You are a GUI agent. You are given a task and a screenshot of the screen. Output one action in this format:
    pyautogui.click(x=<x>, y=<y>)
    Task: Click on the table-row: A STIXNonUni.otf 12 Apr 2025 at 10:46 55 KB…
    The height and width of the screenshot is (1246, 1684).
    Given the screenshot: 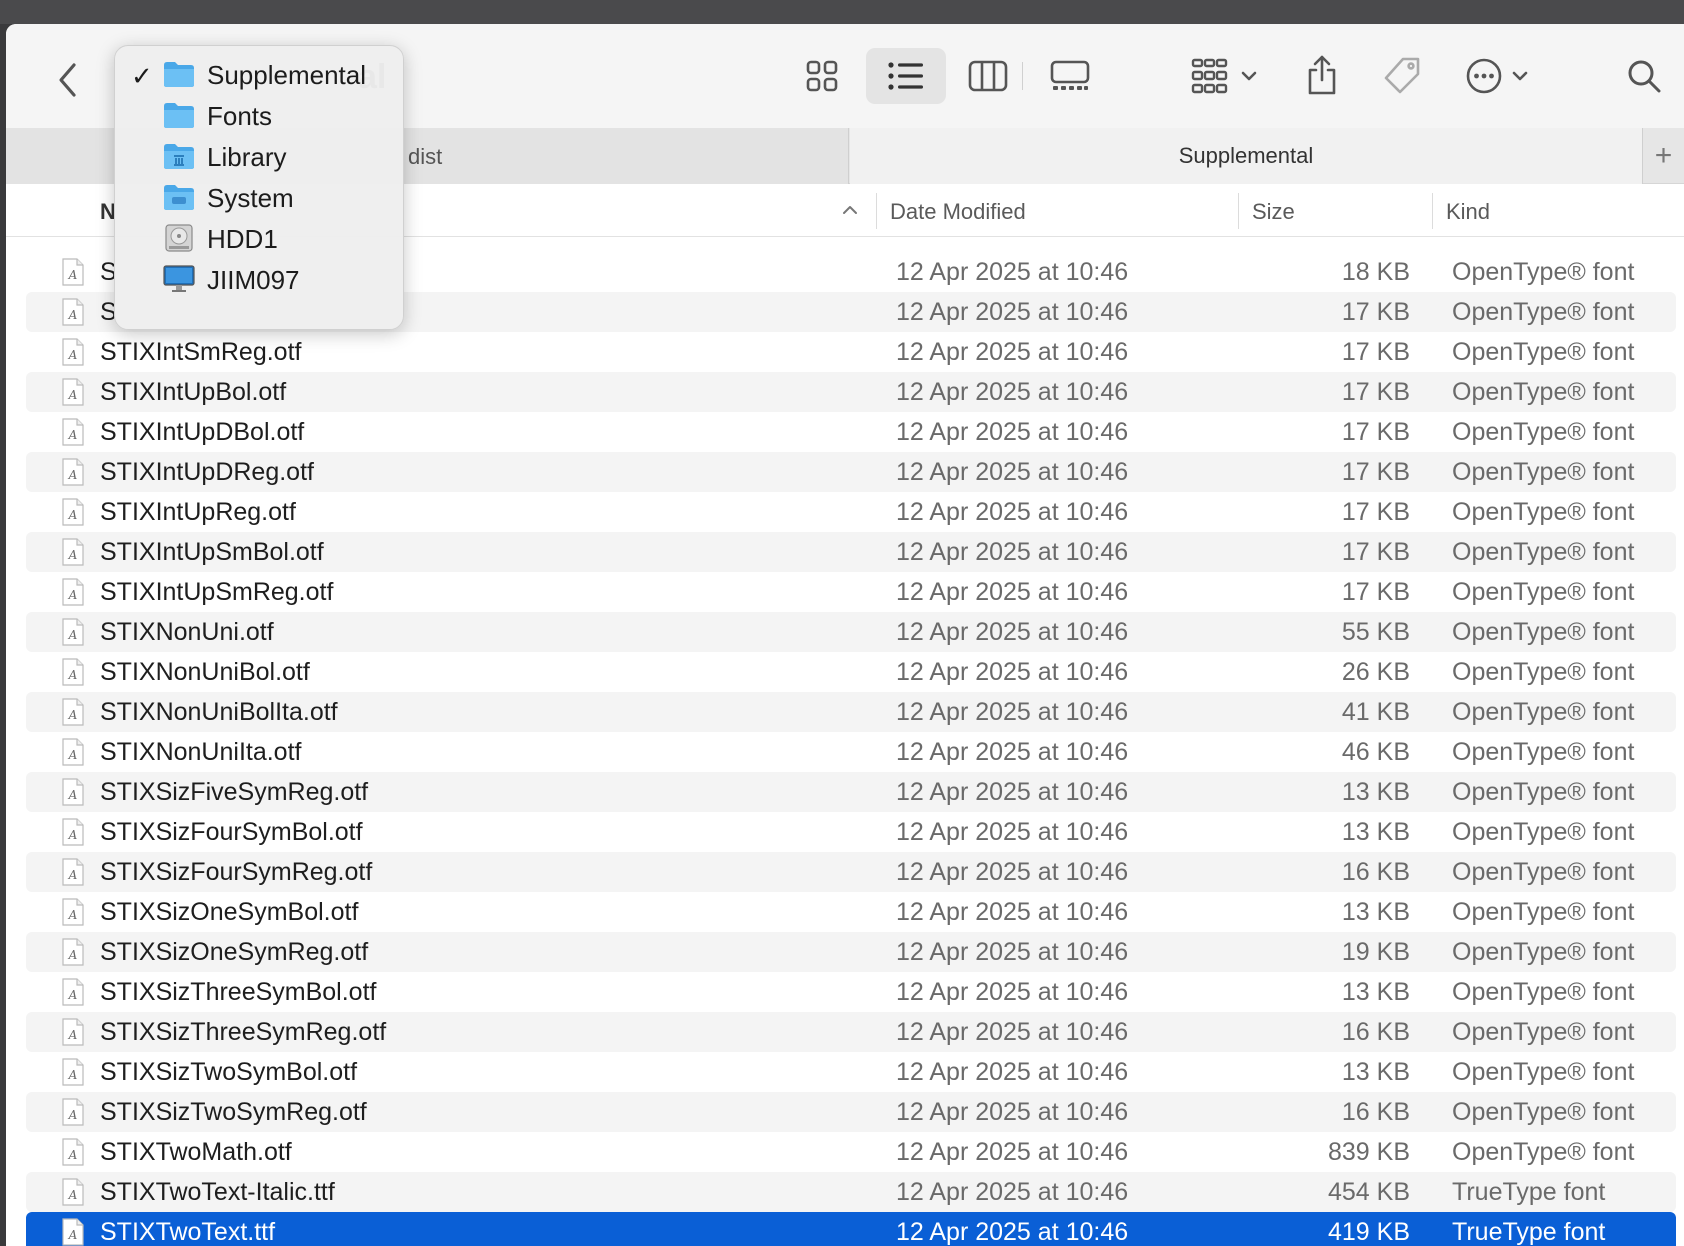 What is the action you would take?
    pyautogui.click(x=851, y=632)
    